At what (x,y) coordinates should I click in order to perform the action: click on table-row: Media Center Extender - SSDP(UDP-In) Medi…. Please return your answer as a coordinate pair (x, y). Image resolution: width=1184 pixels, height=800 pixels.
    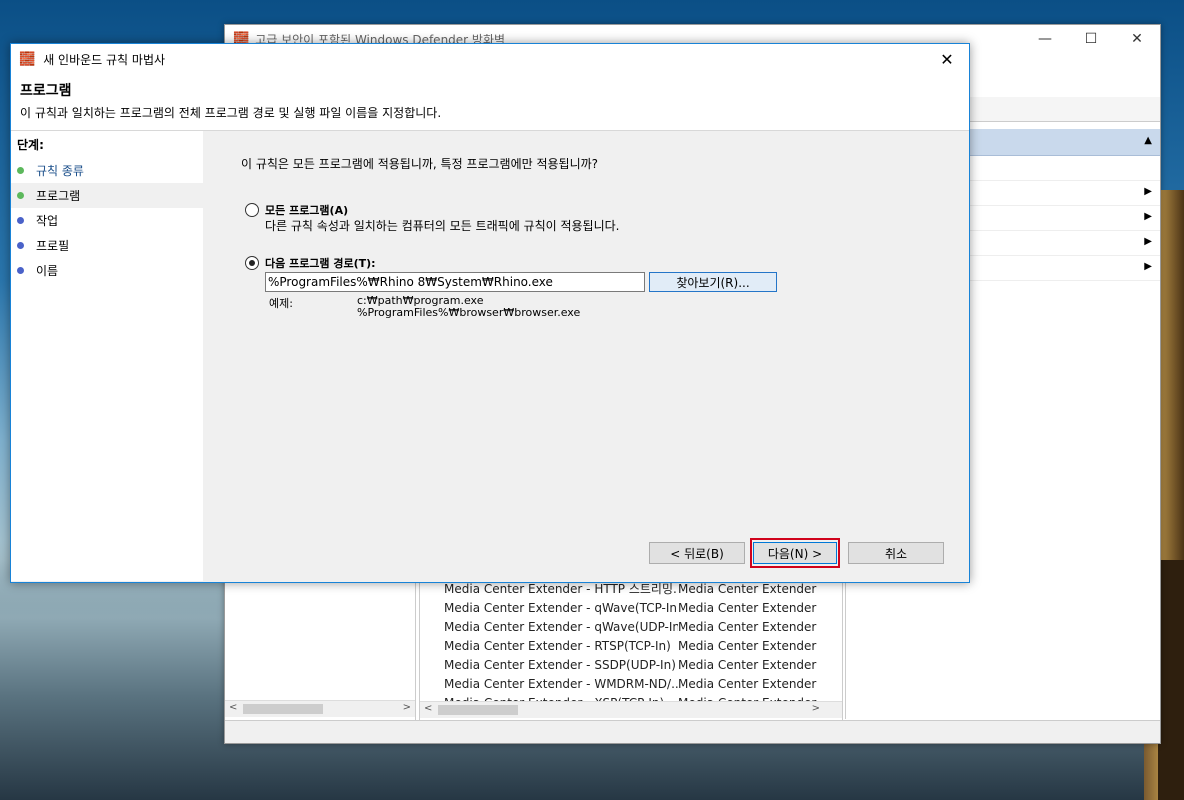
    Looking at the image, I should click on (620, 664).